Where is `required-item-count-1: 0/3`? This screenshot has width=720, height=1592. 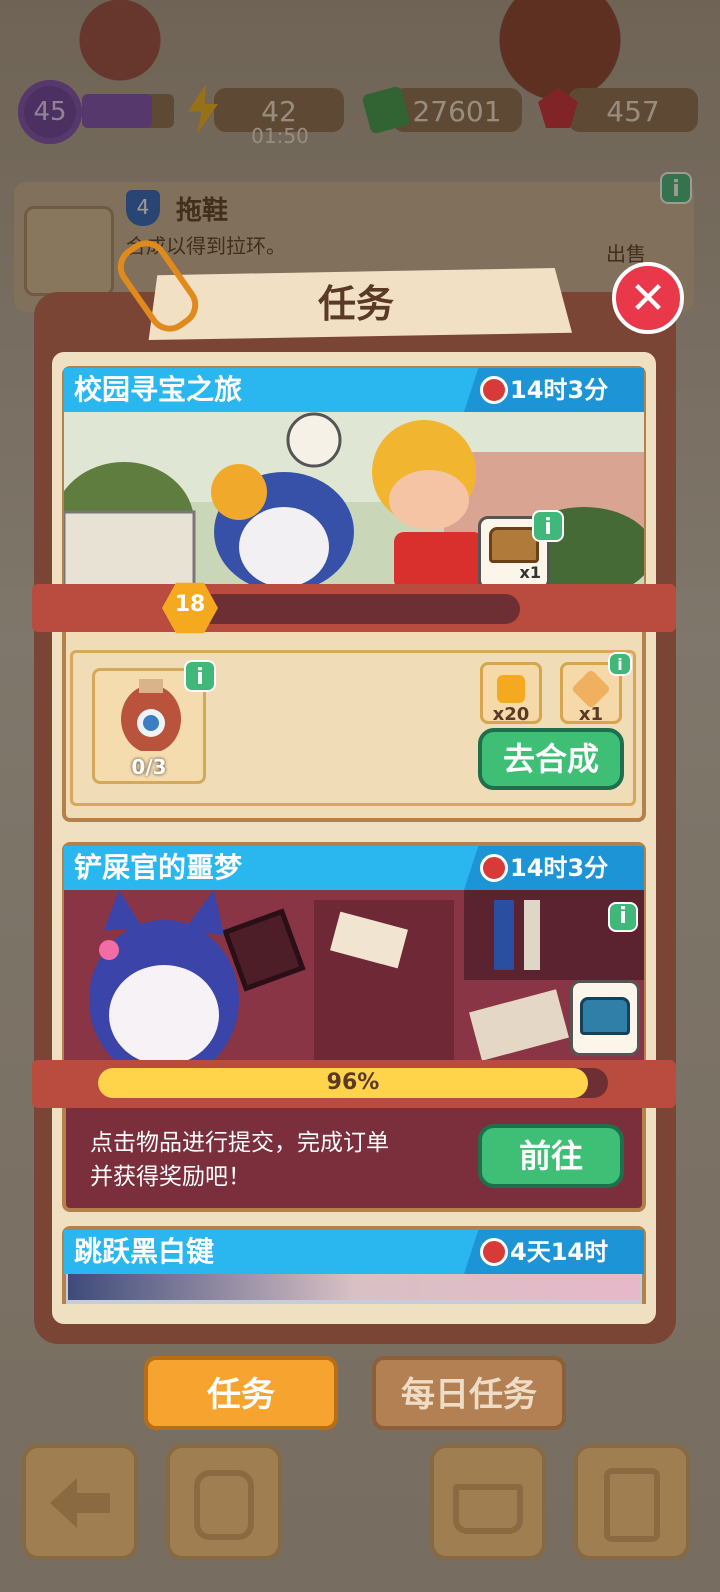
required-item-count-1: 0/3 is located at coordinates (149, 767).